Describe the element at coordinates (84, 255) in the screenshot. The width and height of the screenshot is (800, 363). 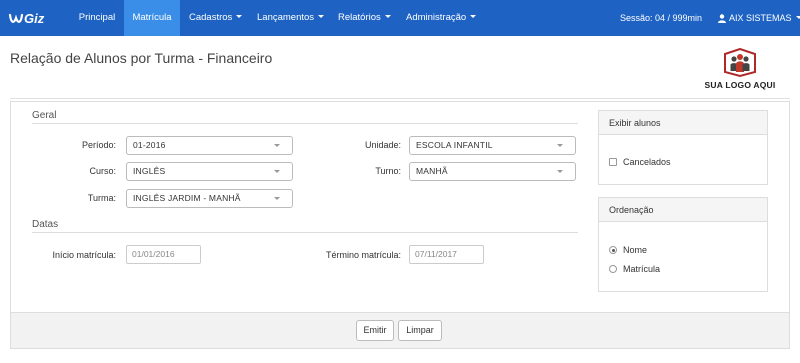
I see `inicio-label: Início matrícula:` at that location.